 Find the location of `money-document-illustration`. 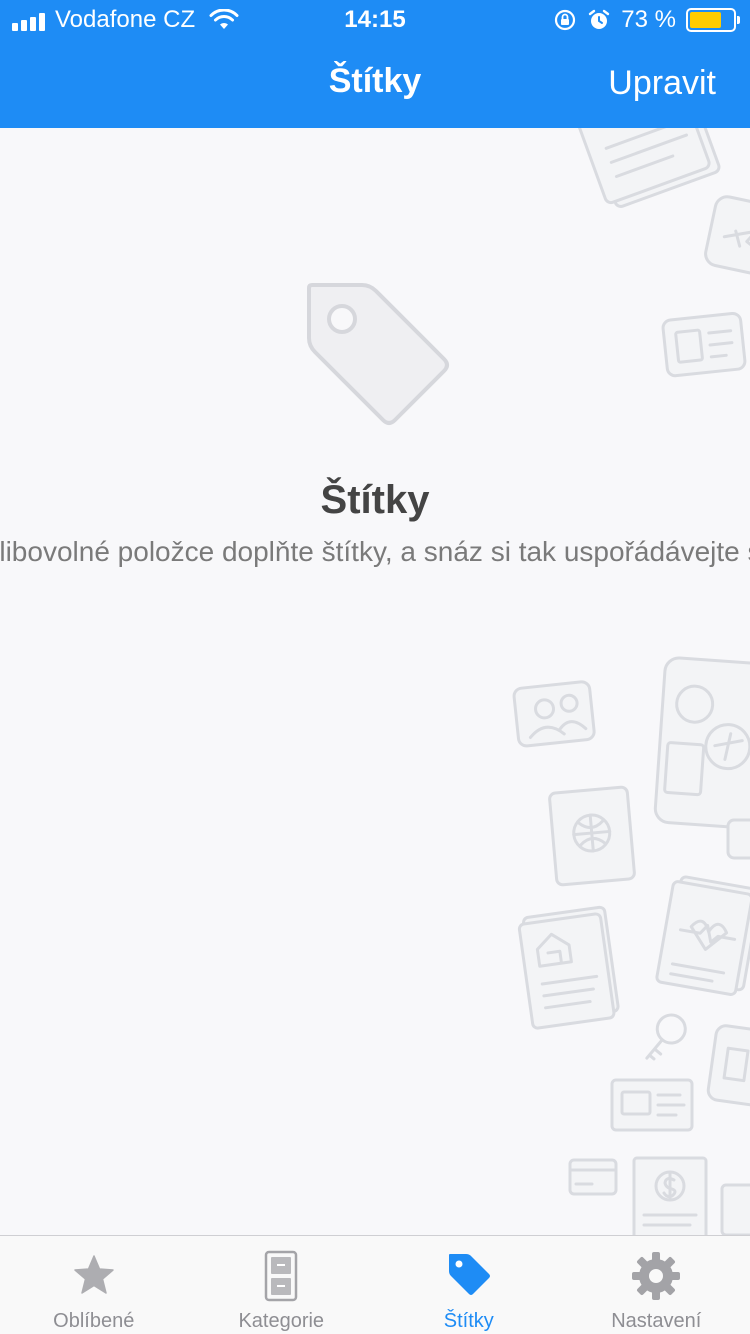

money-document-illustration is located at coordinates (670, 1195).